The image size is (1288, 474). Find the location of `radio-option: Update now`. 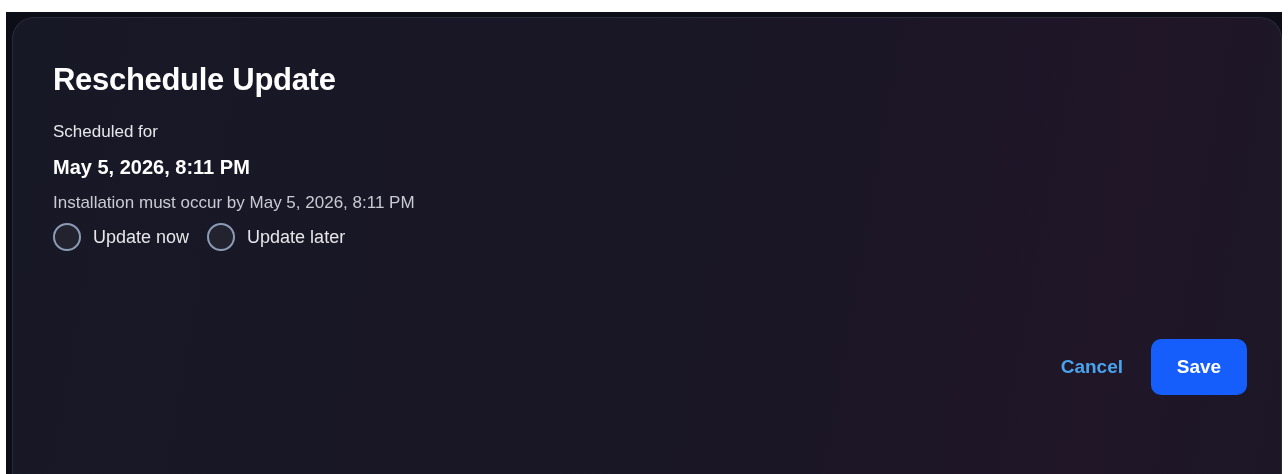

radio-option: Update now is located at coordinates (121, 237).